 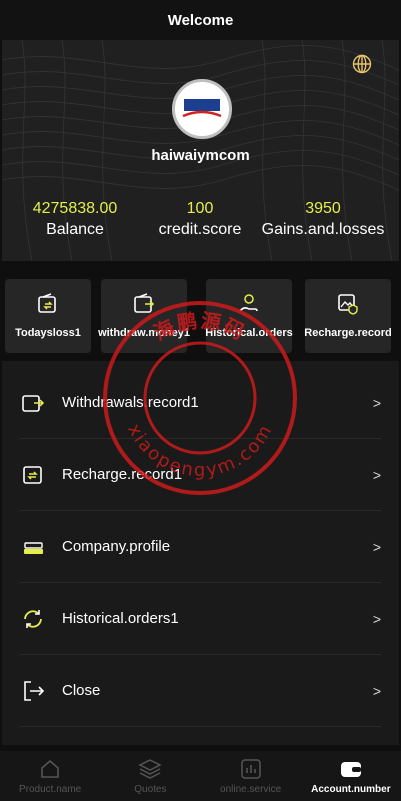 I want to click on gains-losses-label: Gains.and.losses, so click(x=323, y=229).